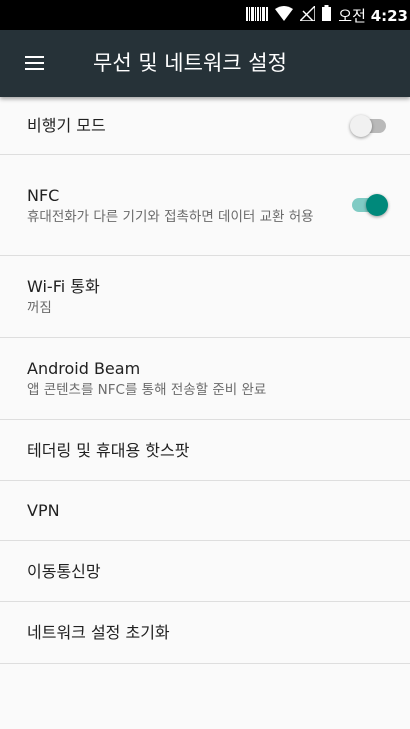  I want to click on time-prefix: 오전, so click(352, 15).